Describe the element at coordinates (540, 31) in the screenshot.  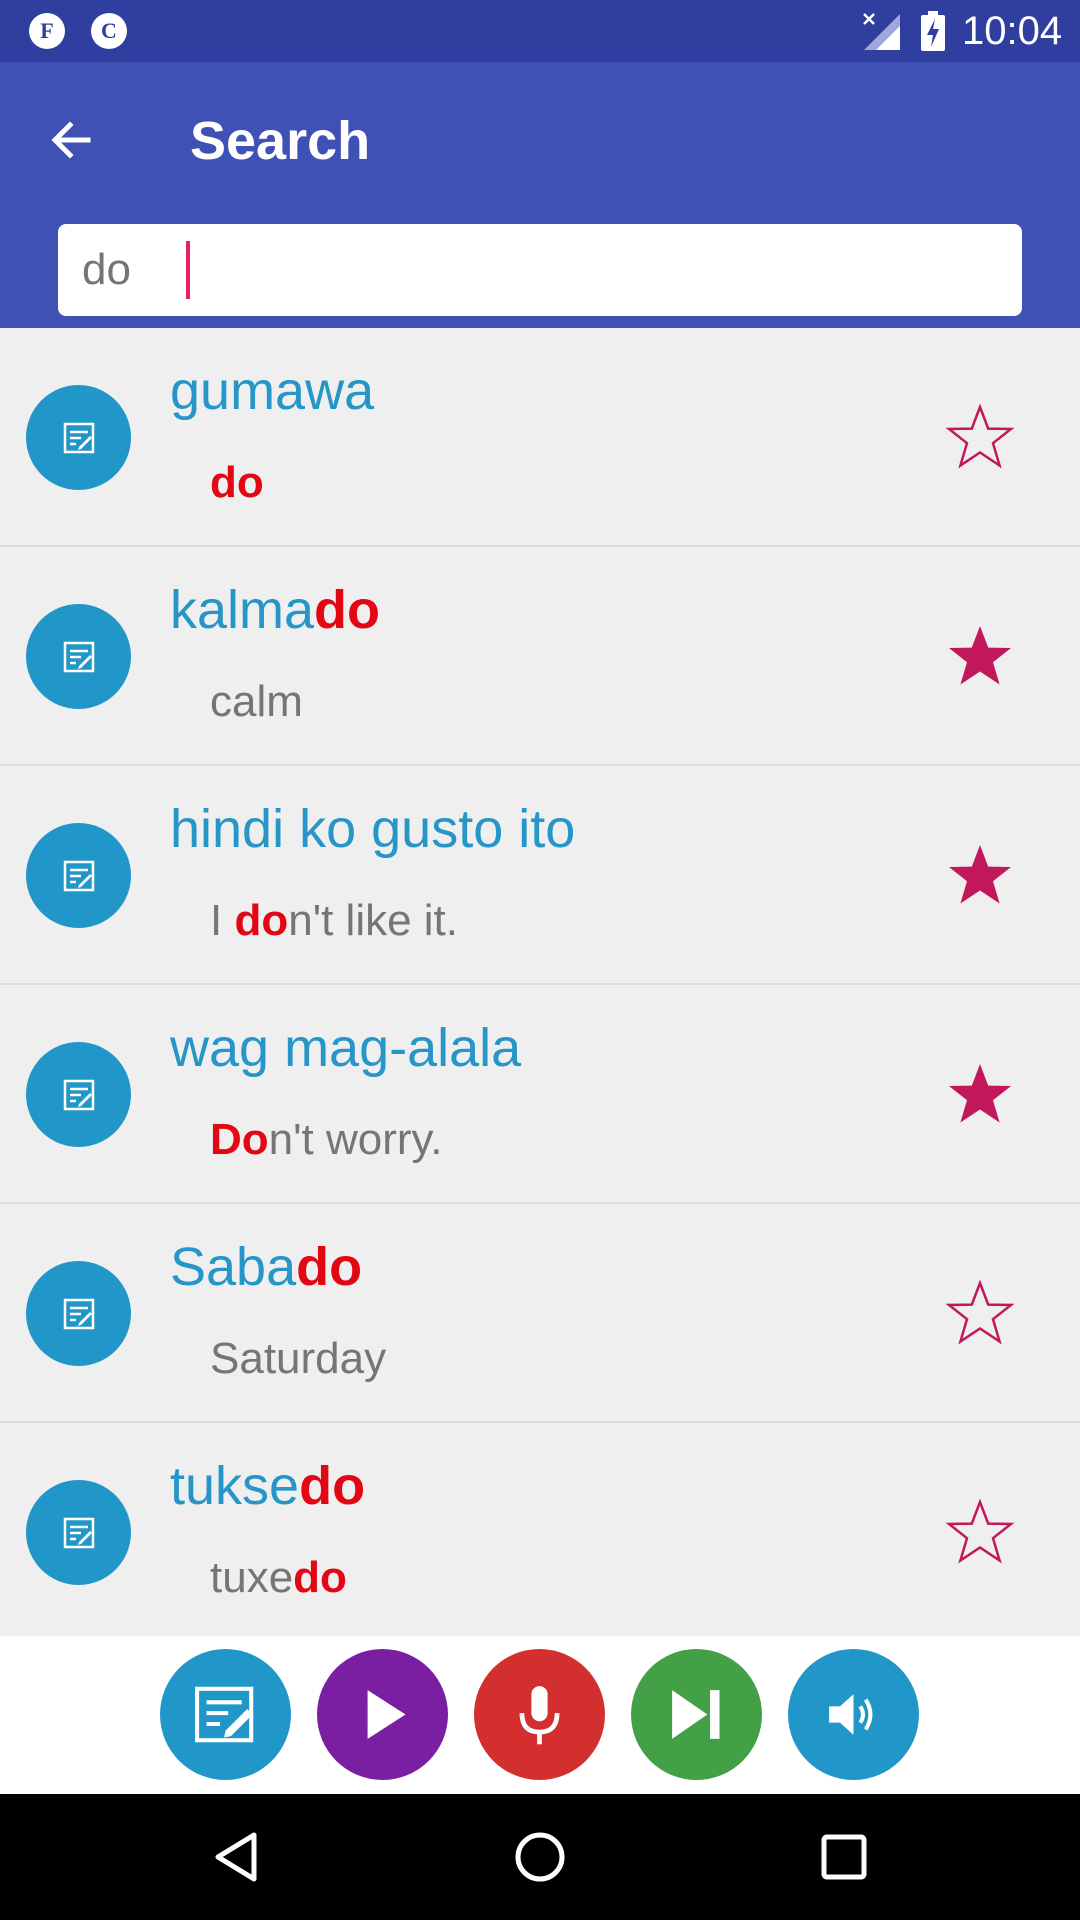
I see `status-bar: F C 10:04` at that location.